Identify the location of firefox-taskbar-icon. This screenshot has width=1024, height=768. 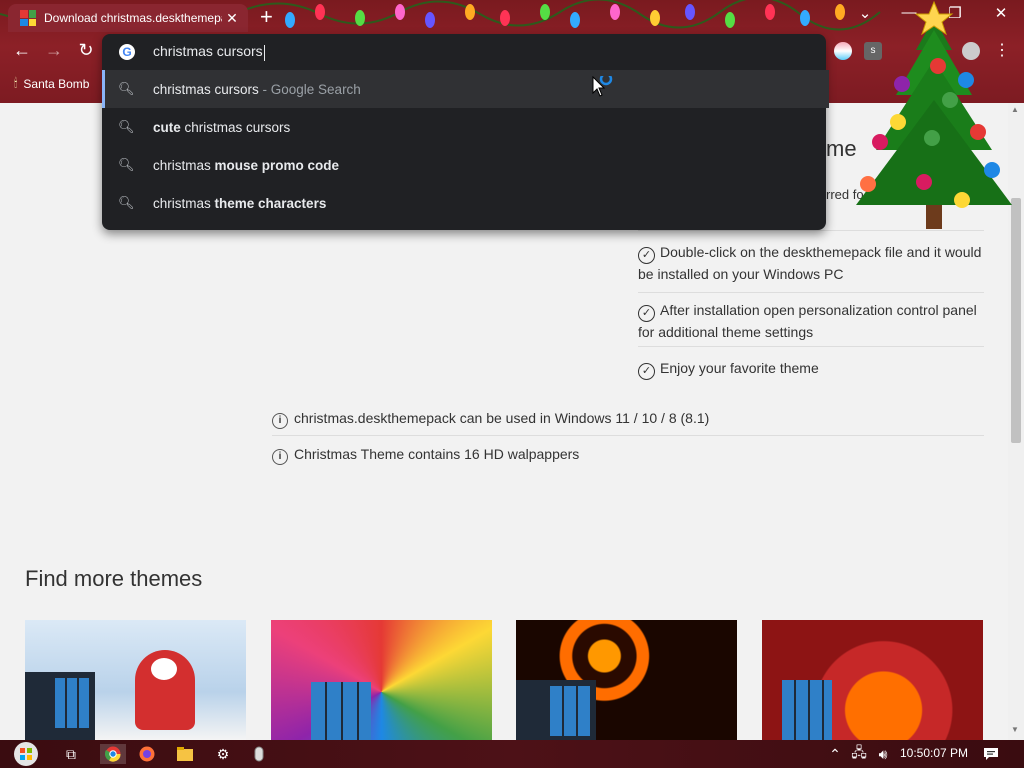
(147, 754).